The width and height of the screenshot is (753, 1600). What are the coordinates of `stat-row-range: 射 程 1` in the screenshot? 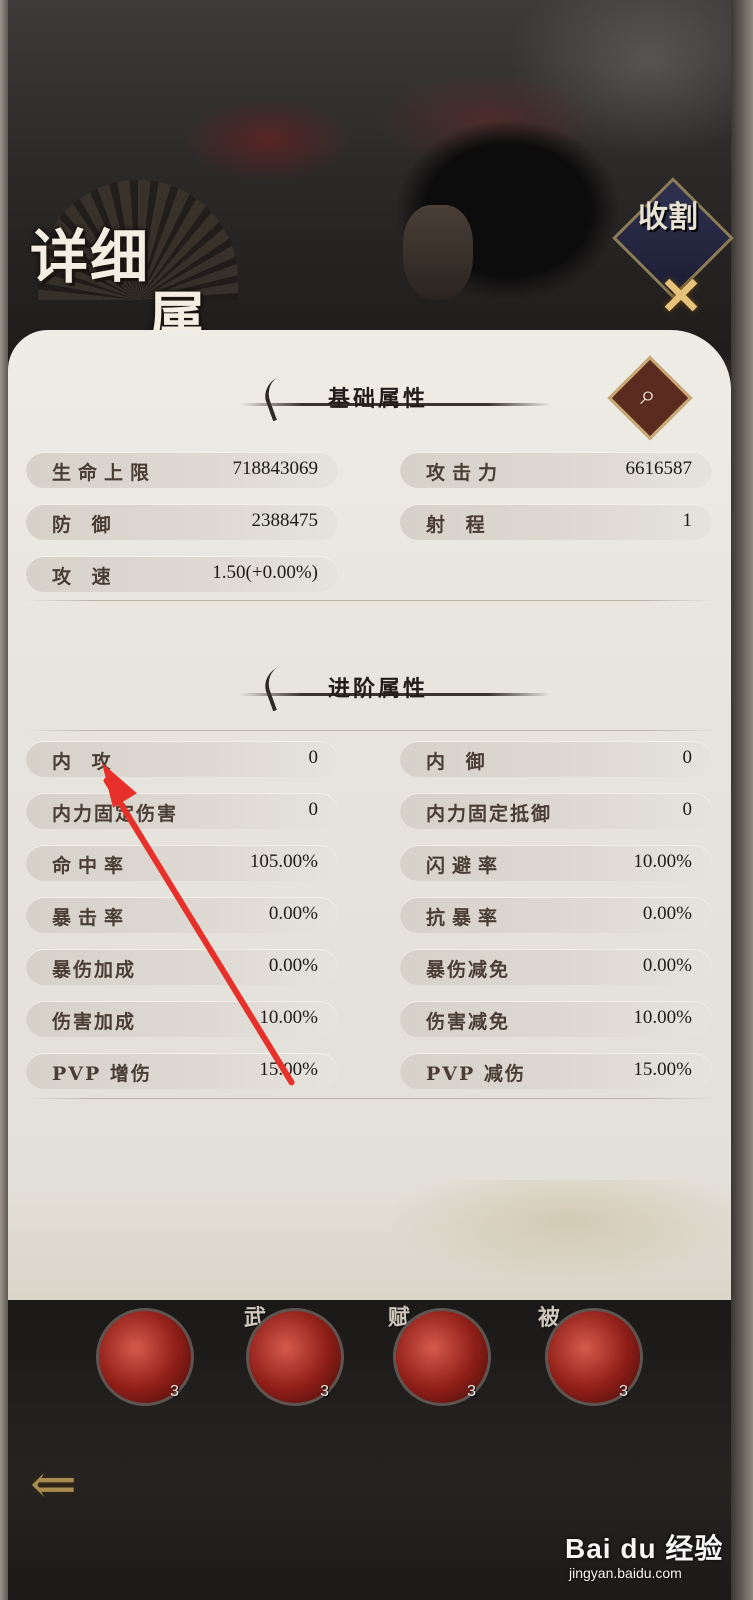 It's located at (556, 522).